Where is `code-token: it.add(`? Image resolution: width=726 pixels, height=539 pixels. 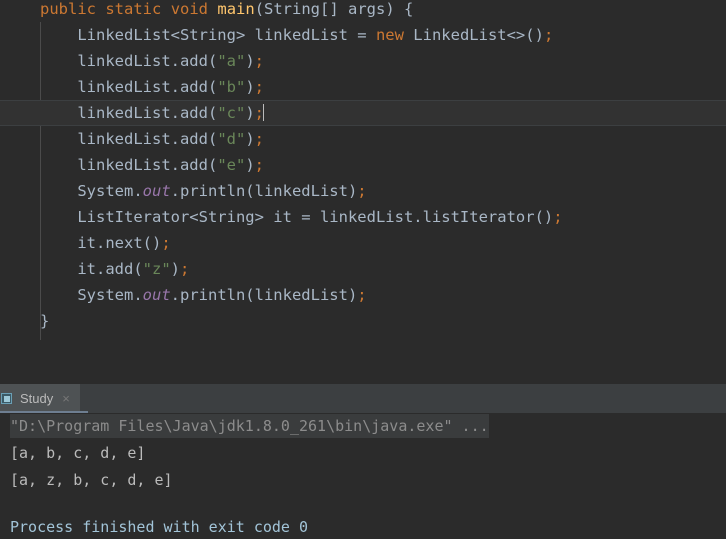 code-token: it.add( is located at coordinates (110, 269).